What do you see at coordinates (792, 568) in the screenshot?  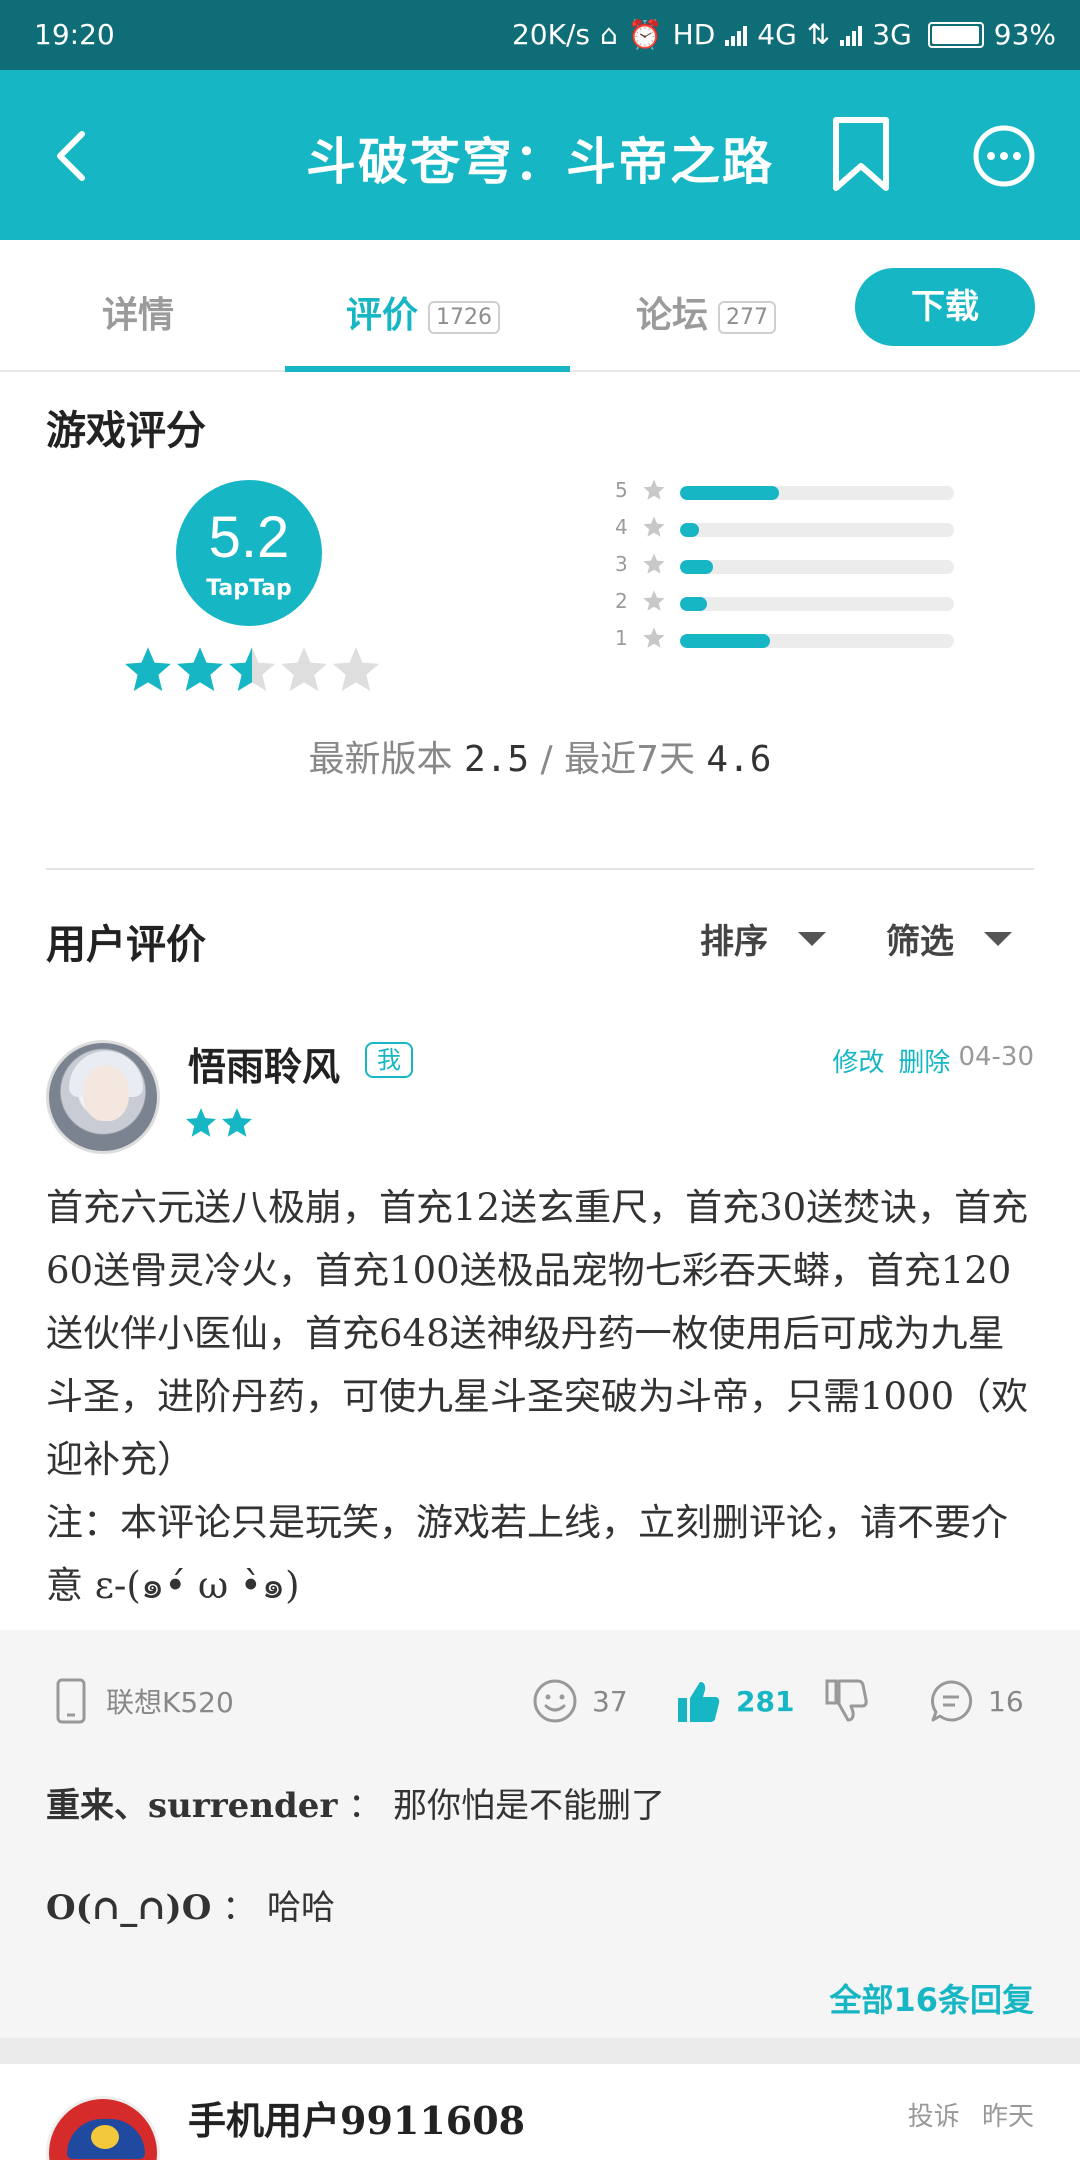 I see `rating-bar-row: 3` at bounding box center [792, 568].